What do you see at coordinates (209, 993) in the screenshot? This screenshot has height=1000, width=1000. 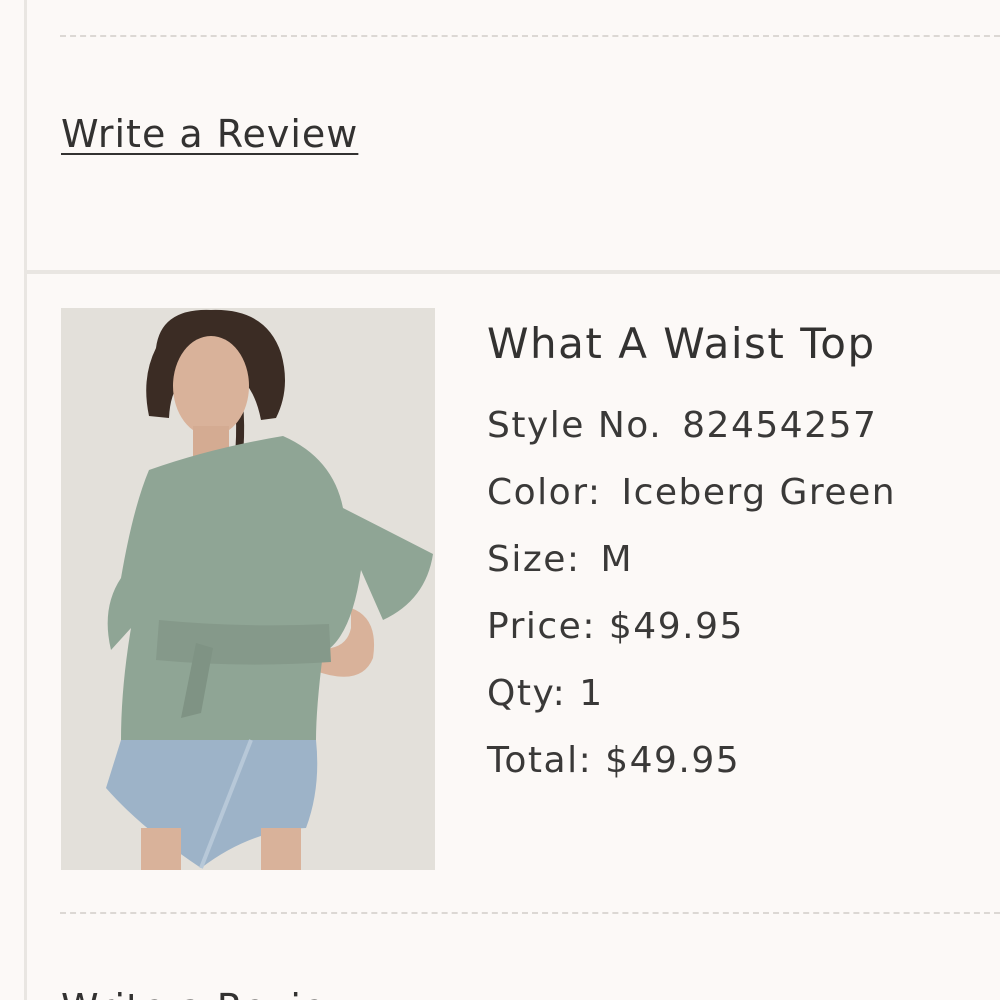 I see `write-review-link-next: Write a Review` at bounding box center [209, 993].